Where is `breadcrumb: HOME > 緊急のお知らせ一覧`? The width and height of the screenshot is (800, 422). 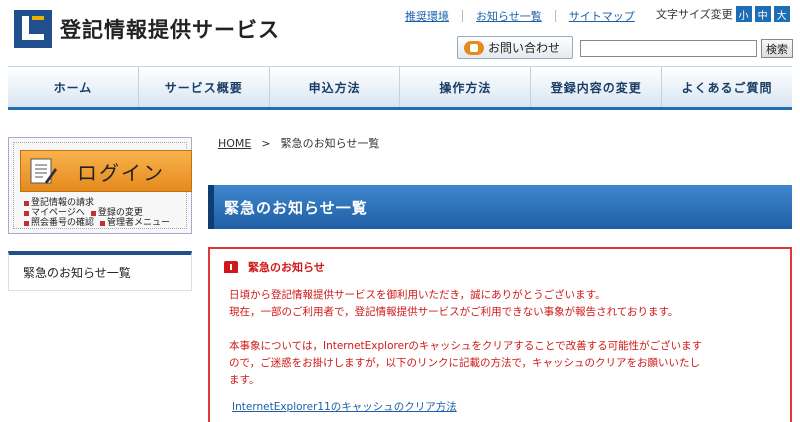
breadcrumb: HOME > 緊急のお知らせ一覧 is located at coordinates (298, 143).